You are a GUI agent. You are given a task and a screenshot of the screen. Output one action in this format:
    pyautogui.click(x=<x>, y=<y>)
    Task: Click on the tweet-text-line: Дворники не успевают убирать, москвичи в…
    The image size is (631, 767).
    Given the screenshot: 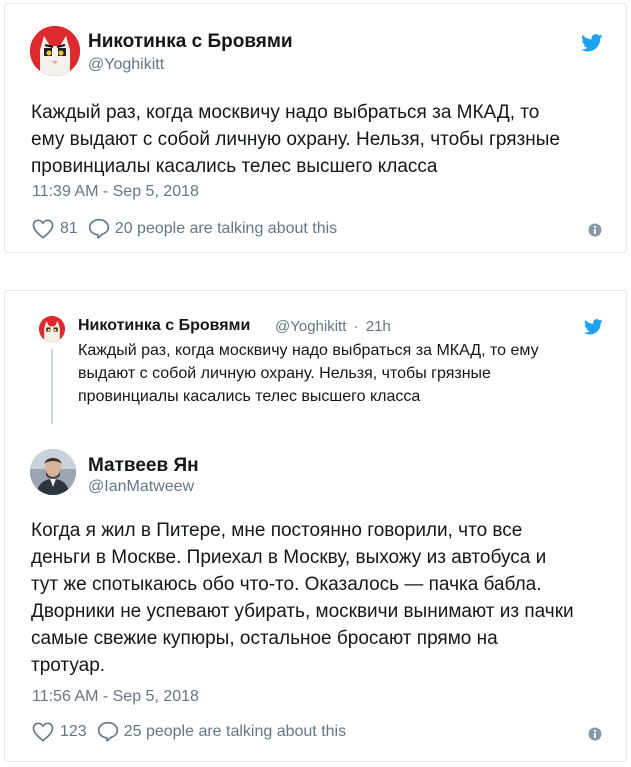 What is the action you would take?
    pyautogui.click(x=302, y=611)
    